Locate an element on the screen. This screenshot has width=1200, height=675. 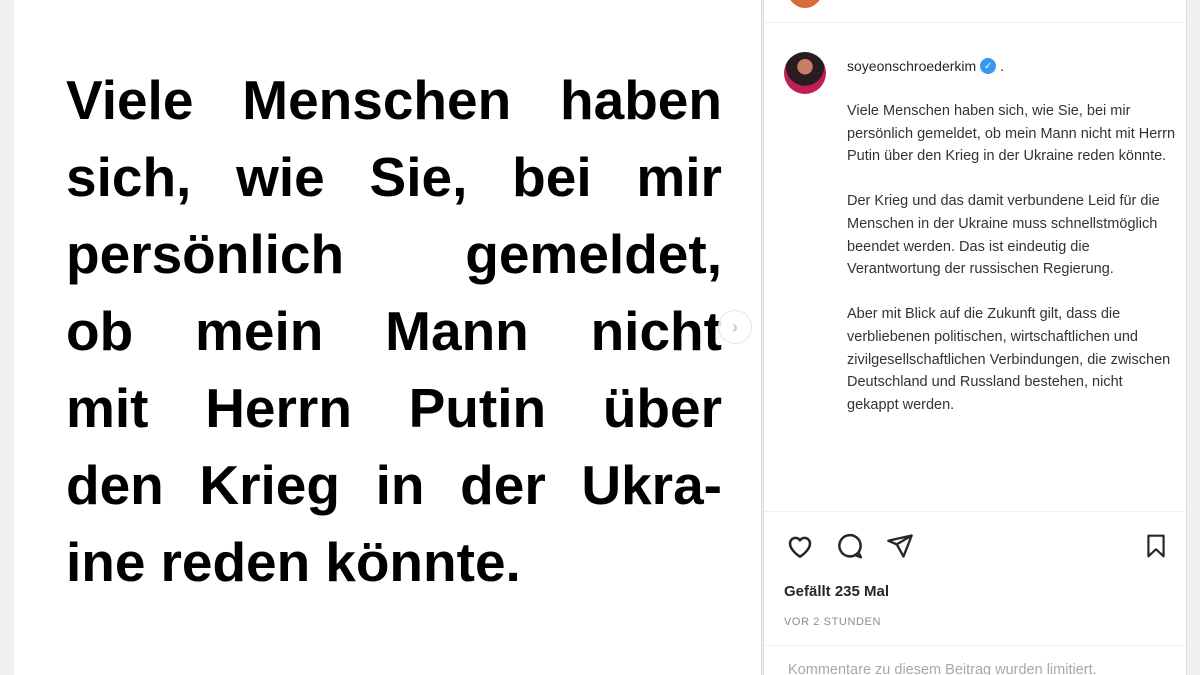
post-text-word: den is located at coordinates (115, 485).